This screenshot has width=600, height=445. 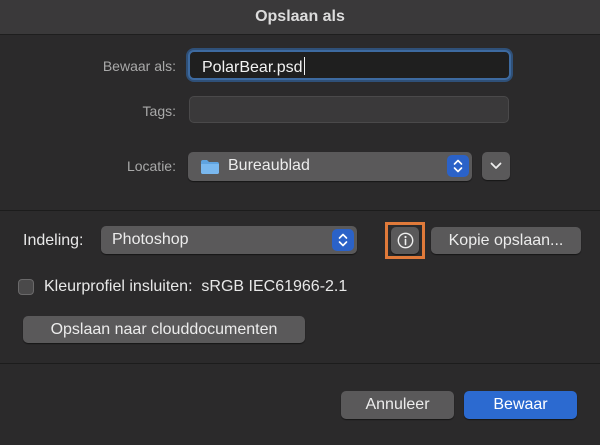 I want to click on chevron-down-icon, so click(x=496, y=165).